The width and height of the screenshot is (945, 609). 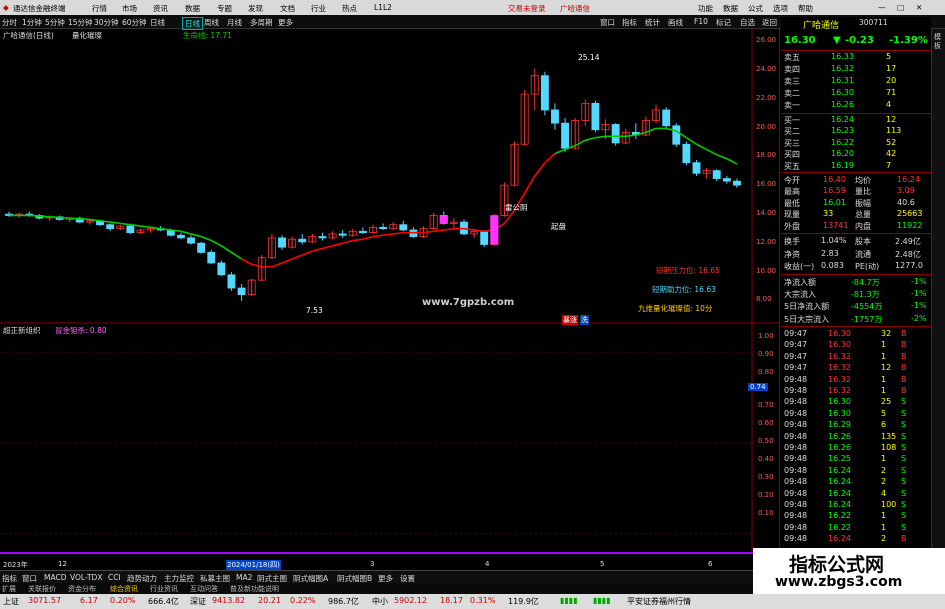 I want to click on period-tab: 月线, so click(x=234, y=22).